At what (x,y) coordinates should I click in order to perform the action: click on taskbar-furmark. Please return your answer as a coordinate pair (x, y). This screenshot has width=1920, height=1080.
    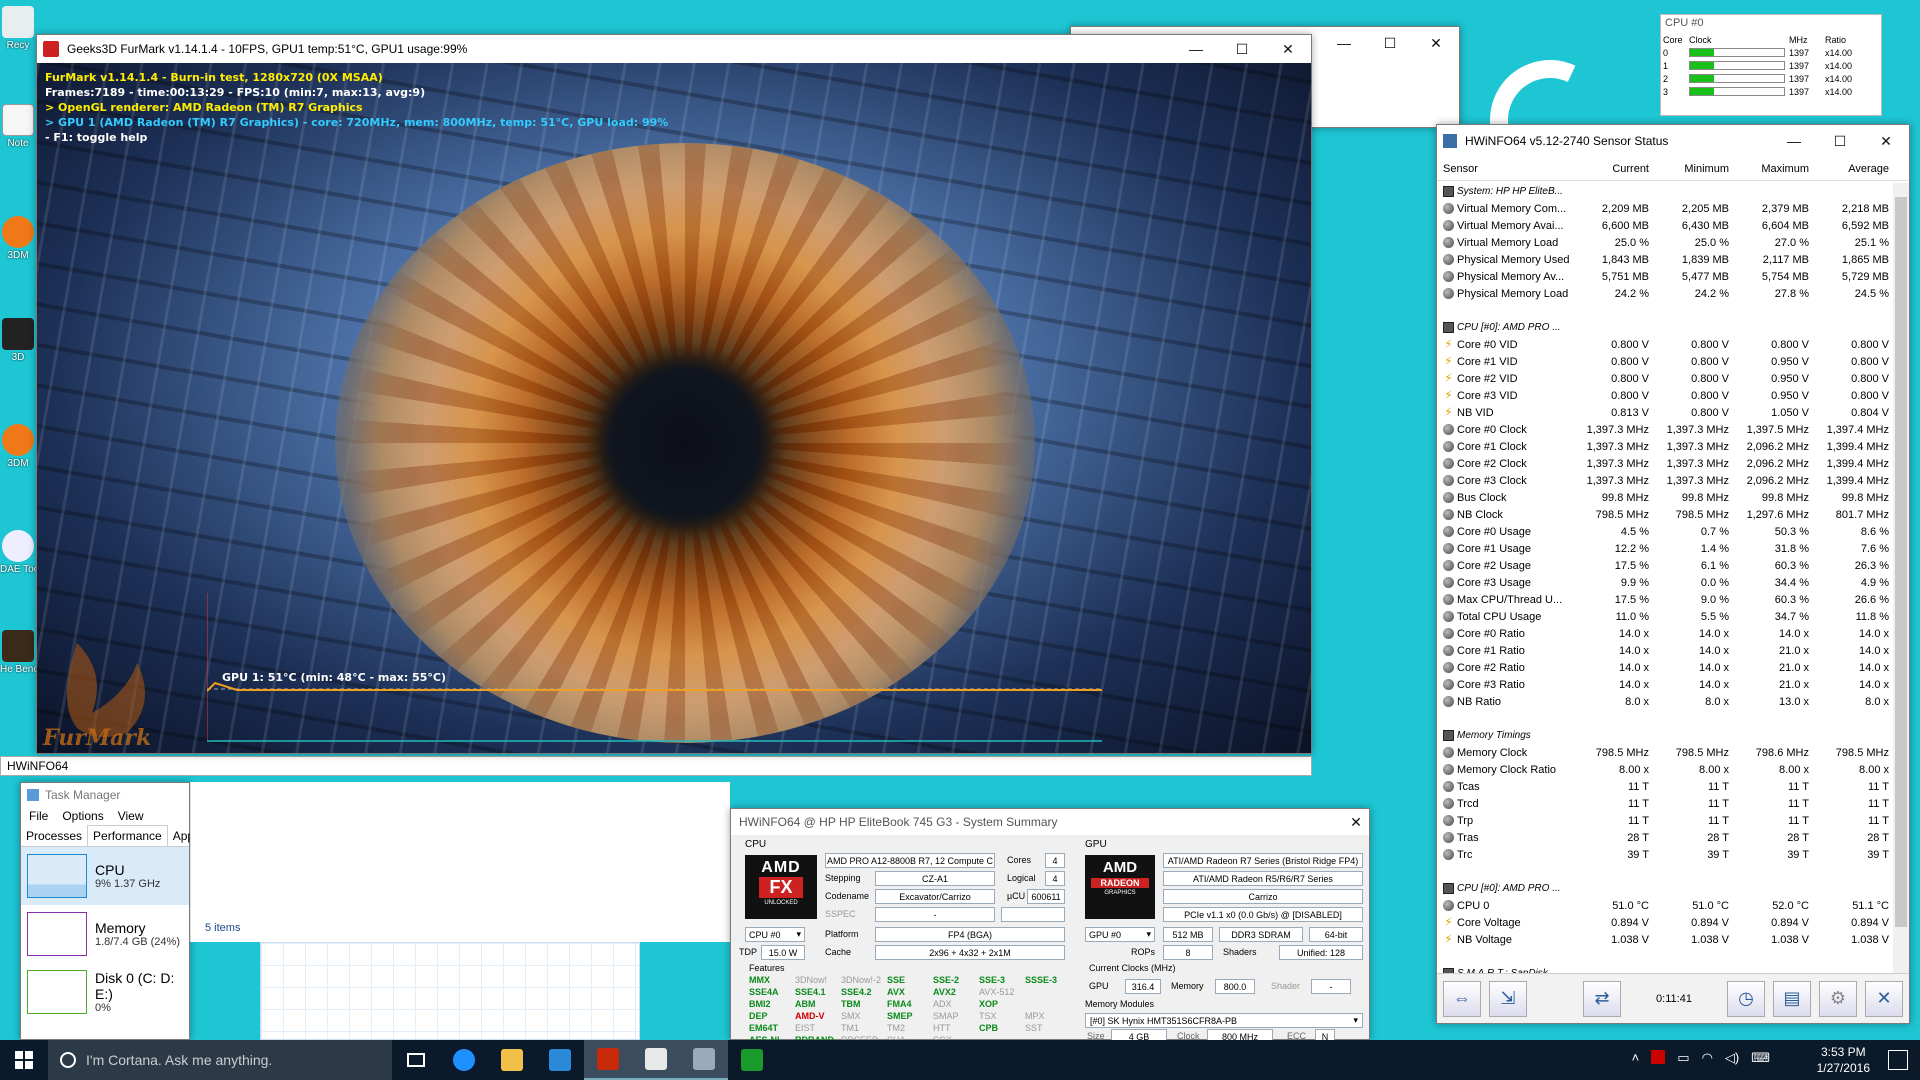
    Looking at the image, I should click on (608, 1060).